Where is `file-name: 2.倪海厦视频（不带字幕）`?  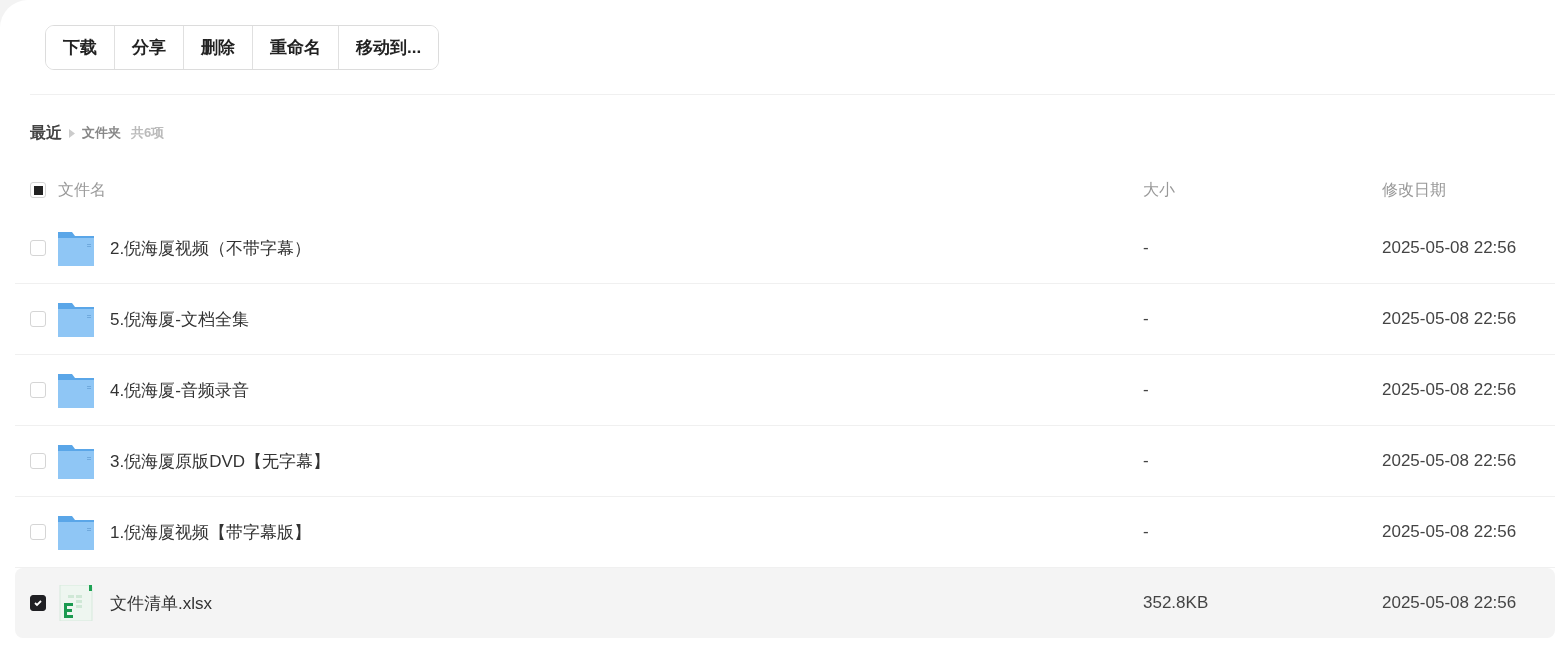 file-name: 2.倪海厦视频（不带字幕） is located at coordinates (626, 248).